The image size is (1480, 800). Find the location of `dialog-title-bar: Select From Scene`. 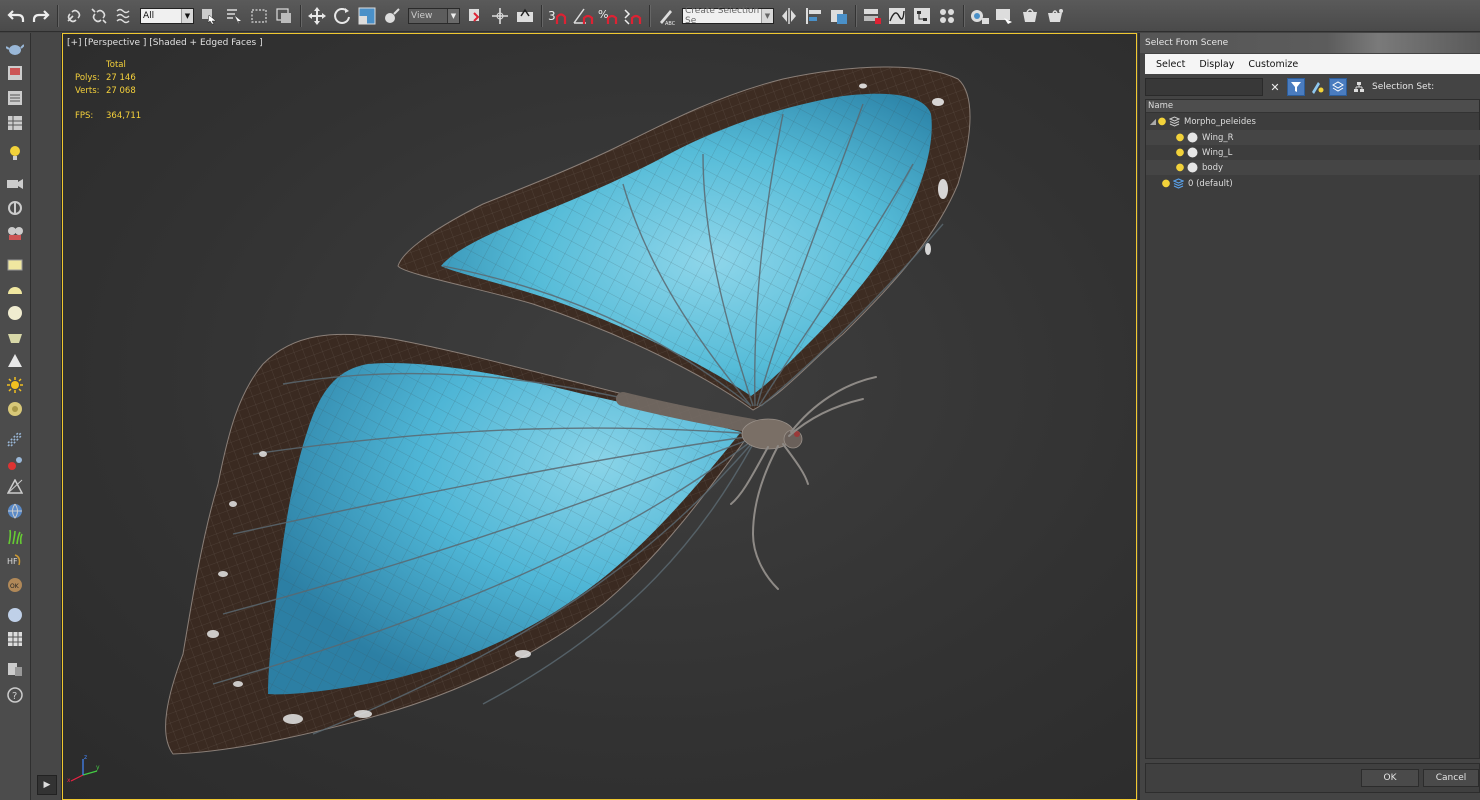

dialog-title-bar: Select From Scene is located at coordinates (1310, 43).